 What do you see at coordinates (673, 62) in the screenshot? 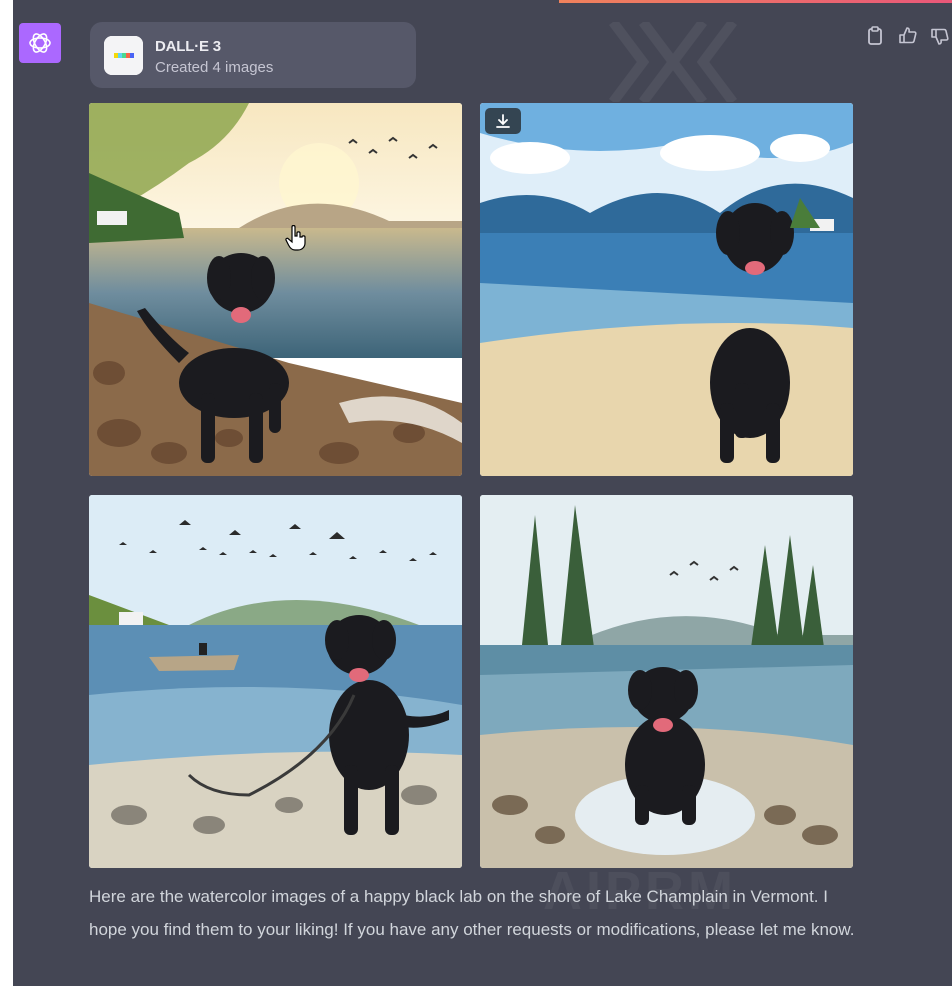
I see `watermark-logo` at bounding box center [673, 62].